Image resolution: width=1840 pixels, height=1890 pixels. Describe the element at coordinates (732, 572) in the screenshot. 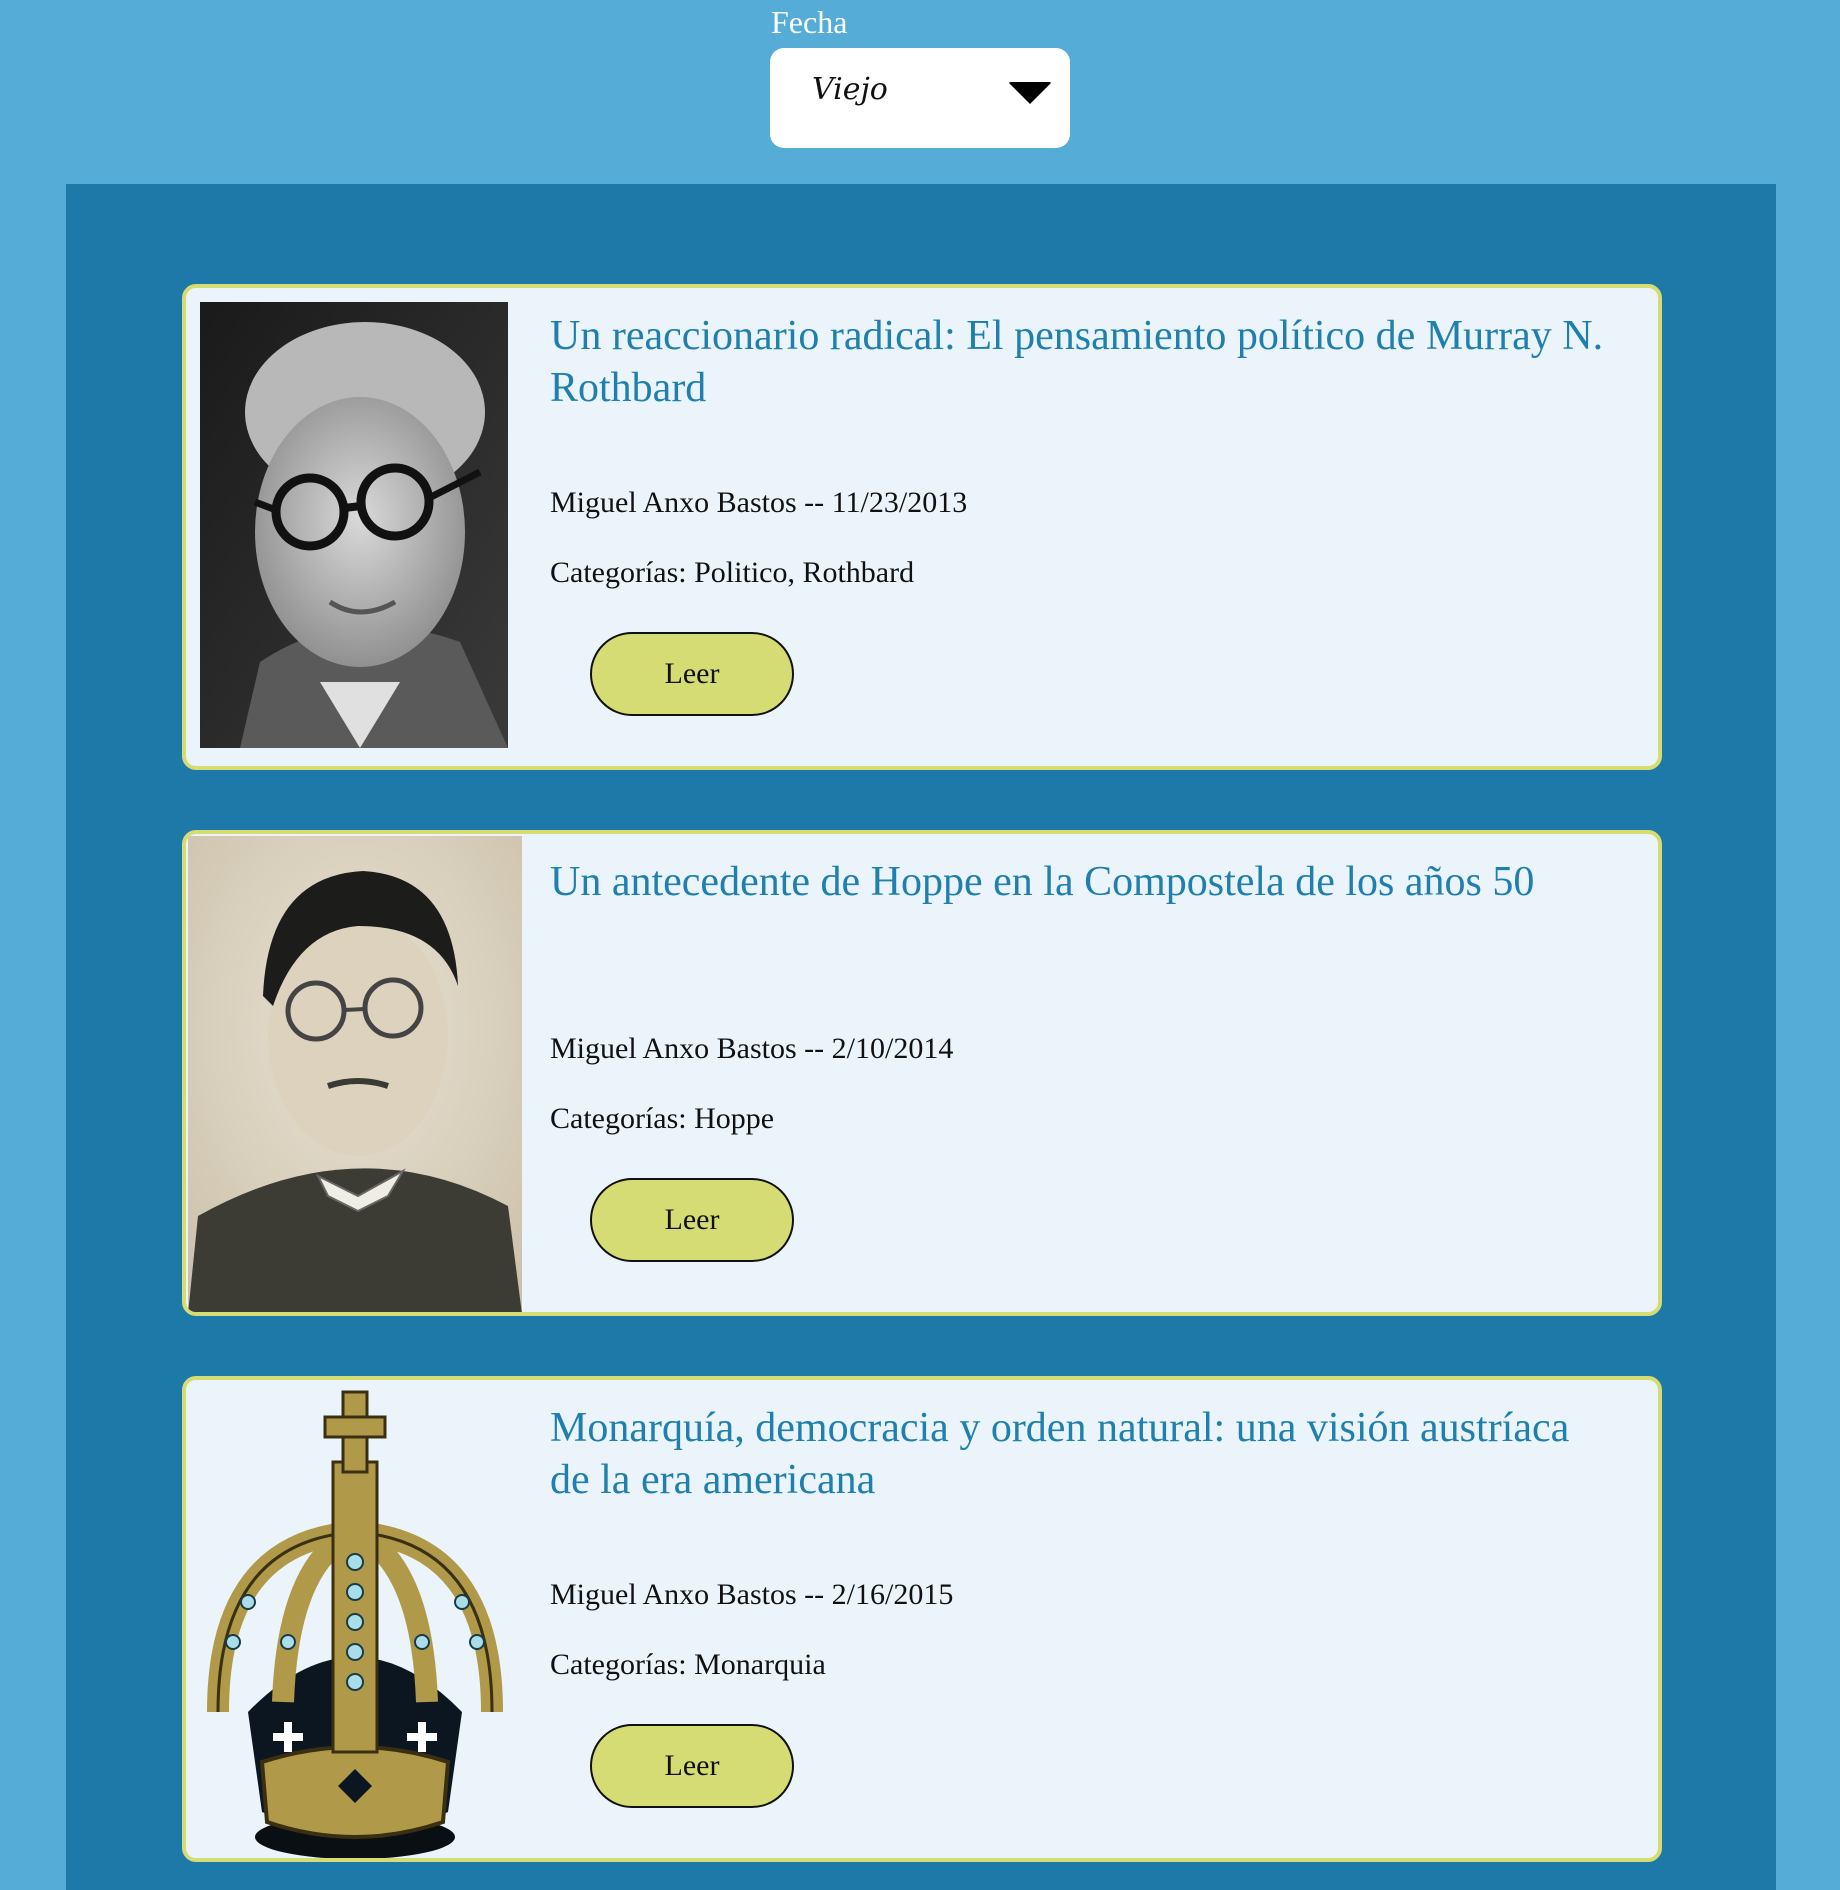

I see `article-categories: Categorías: Politico, Rothbard` at that location.